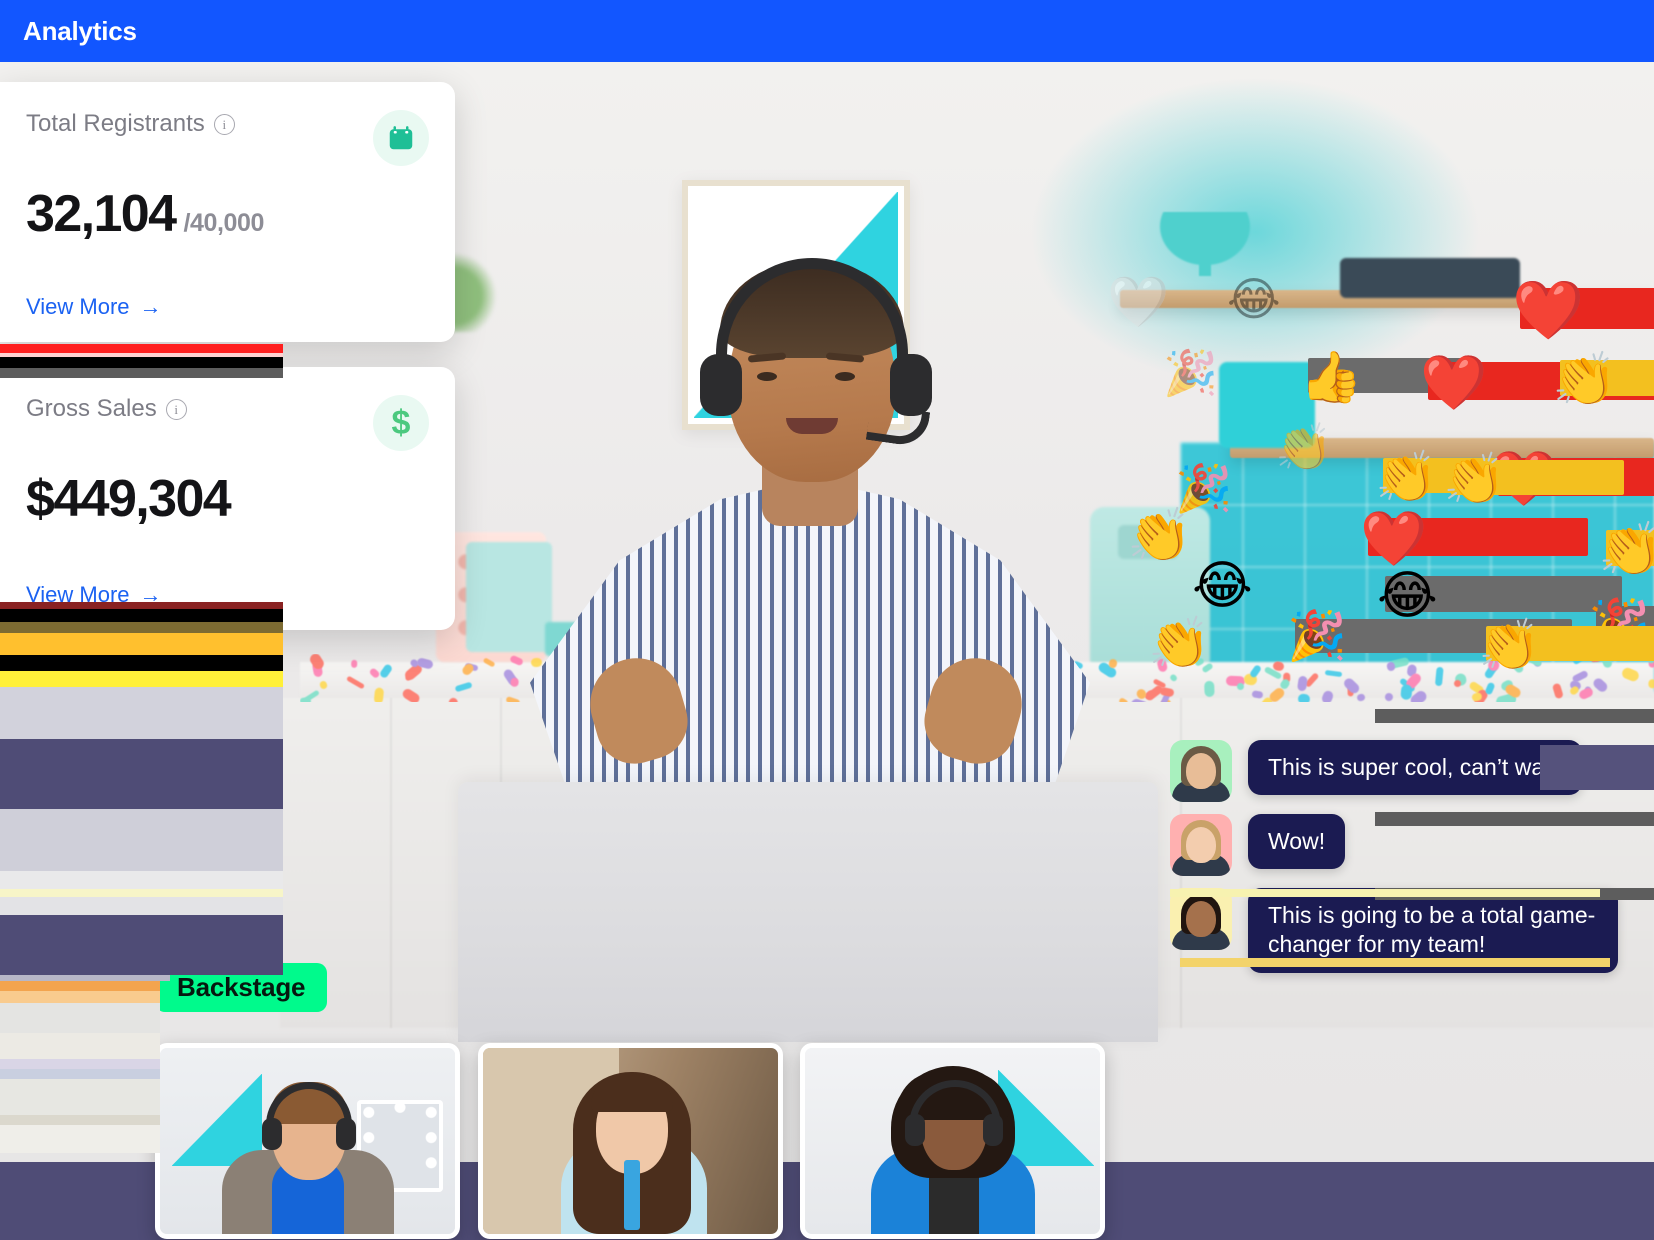  I want to click on thumbs-up-emoji: 👍, so click(1331, 377).